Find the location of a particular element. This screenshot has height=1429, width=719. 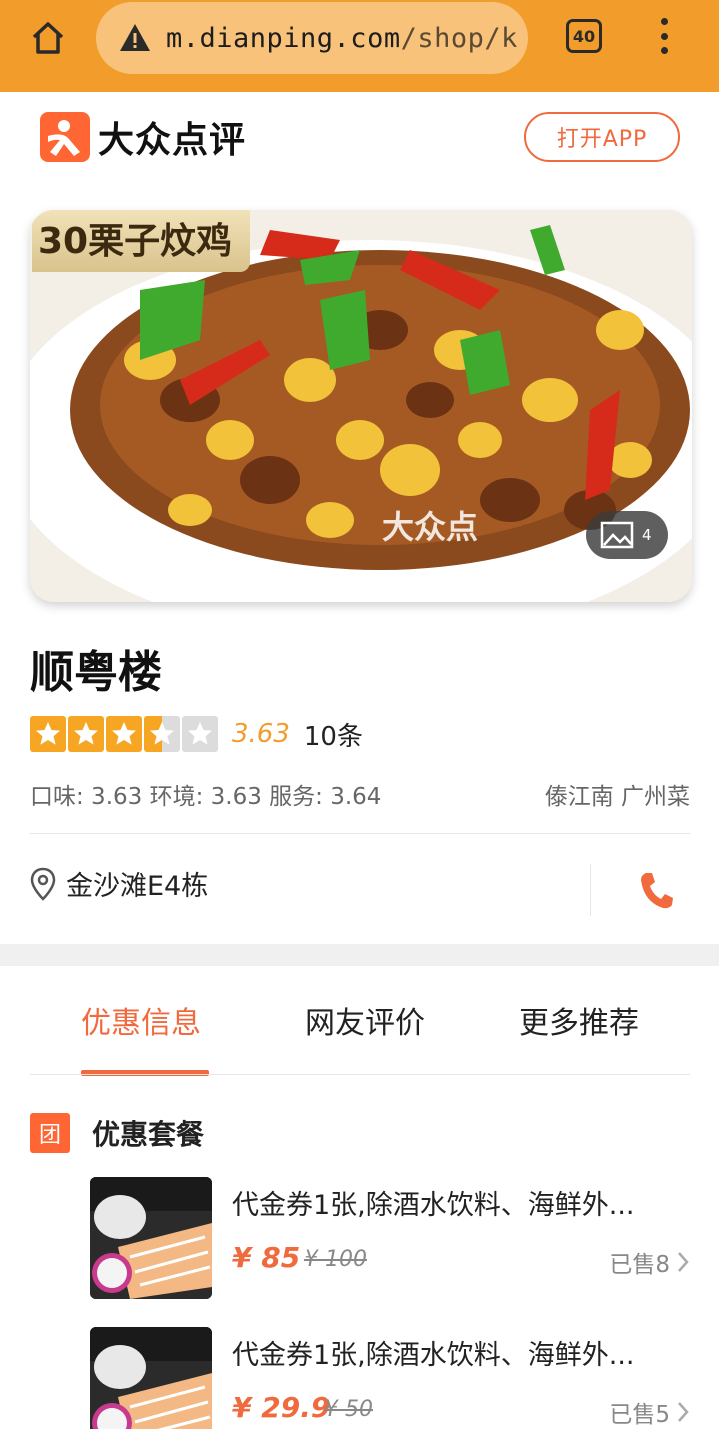

tab-switcher-button: 40 is located at coordinates (584, 36).